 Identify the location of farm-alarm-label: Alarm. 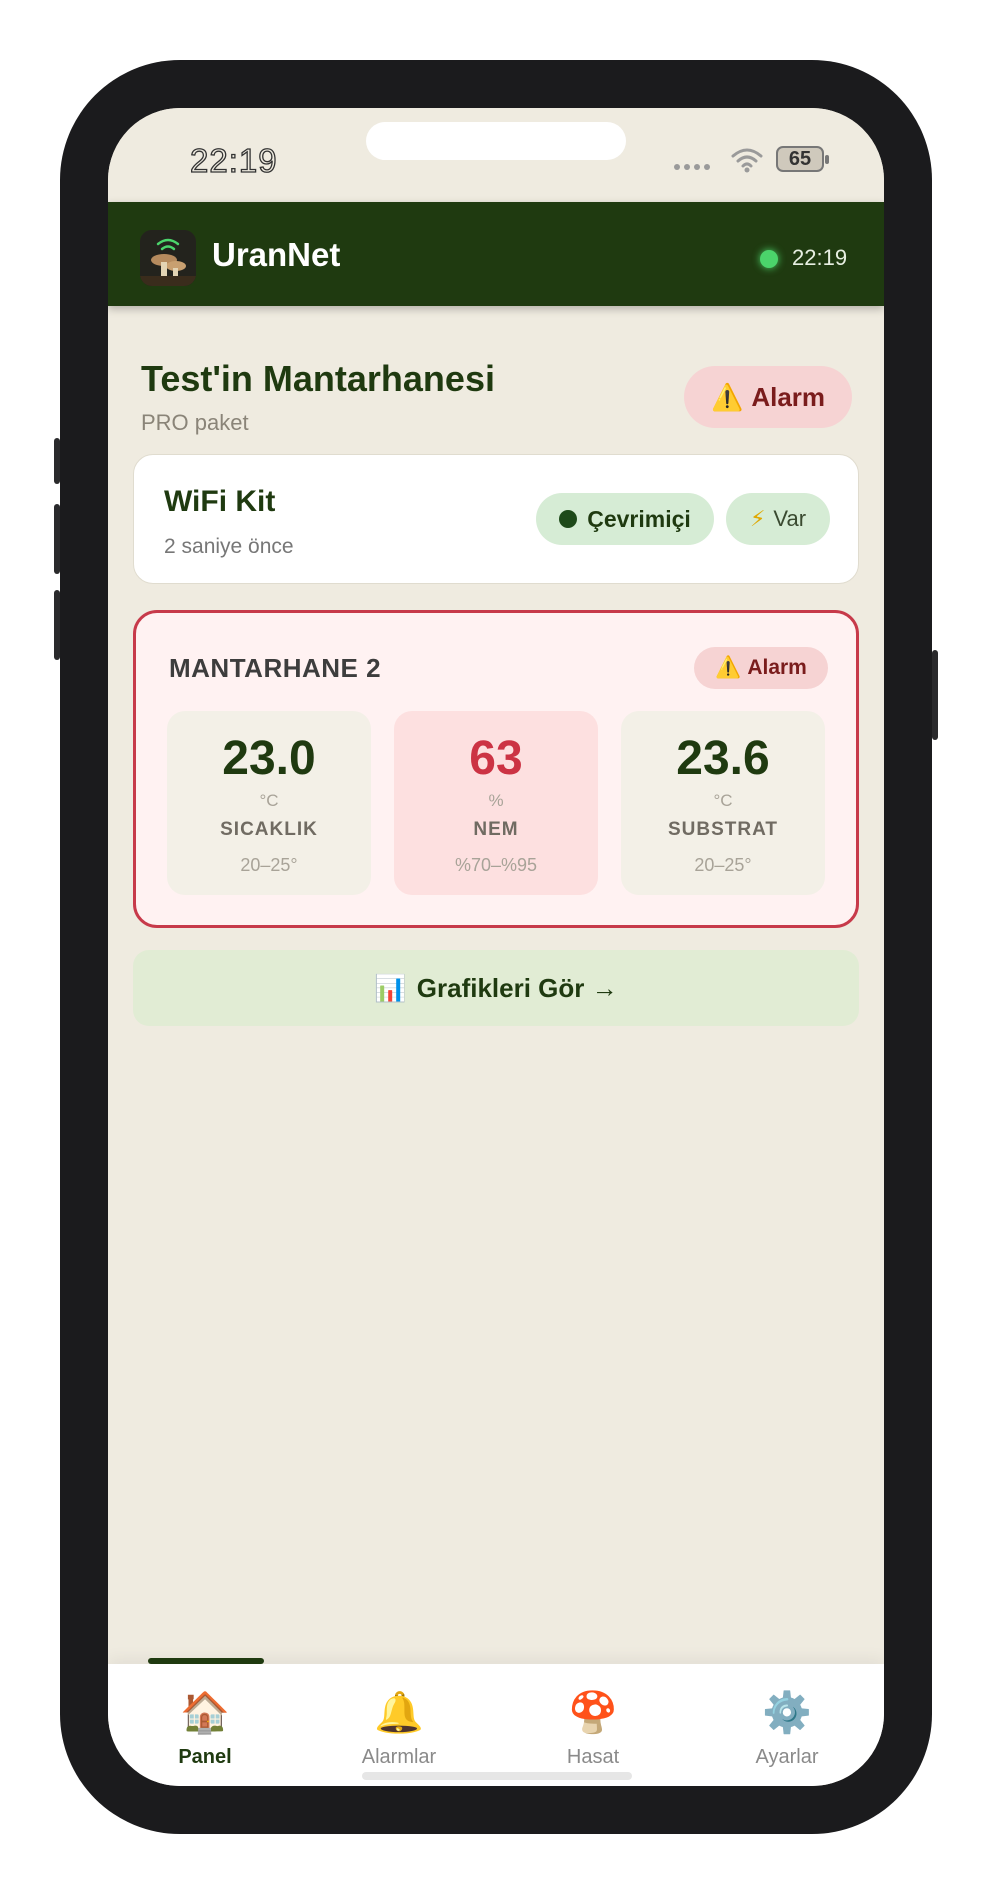
(788, 396).